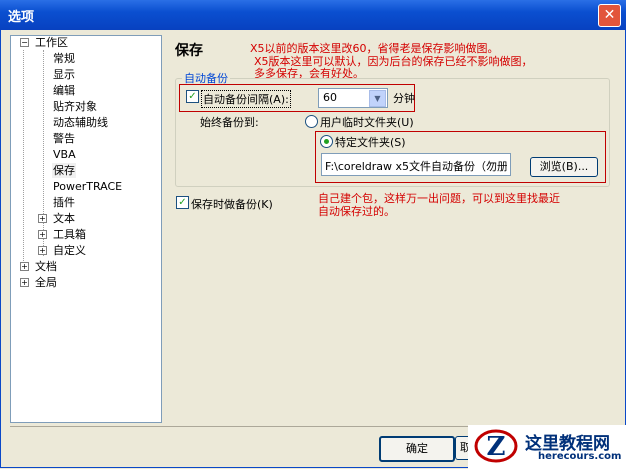 The height and width of the screenshot is (469, 626). I want to click on tree-item-label: 贴齐对象, so click(75, 106).